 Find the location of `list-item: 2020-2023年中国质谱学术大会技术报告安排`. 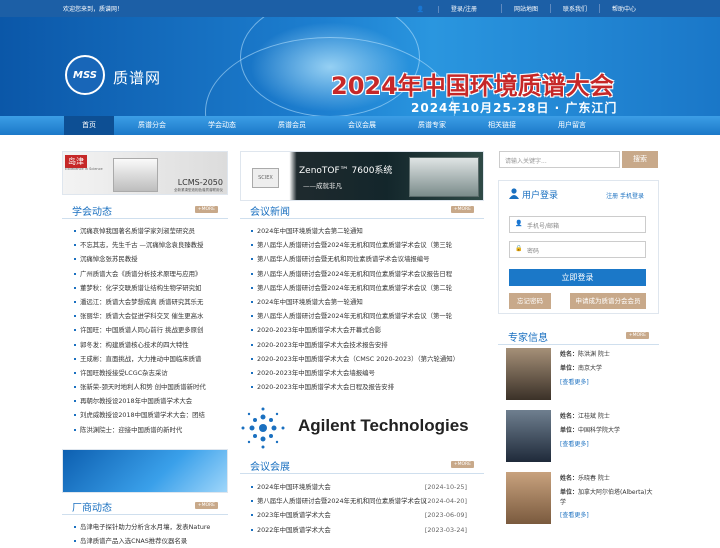

list-item: 2020-2023年中国质谱学术大会技术报告安排 is located at coordinates (364, 345).